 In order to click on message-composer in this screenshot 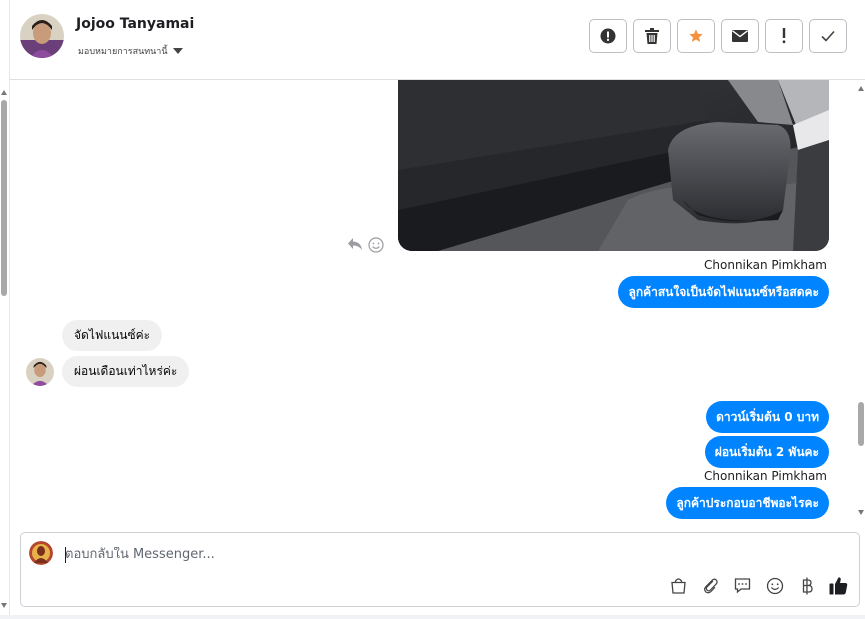, I will do `click(440, 569)`.